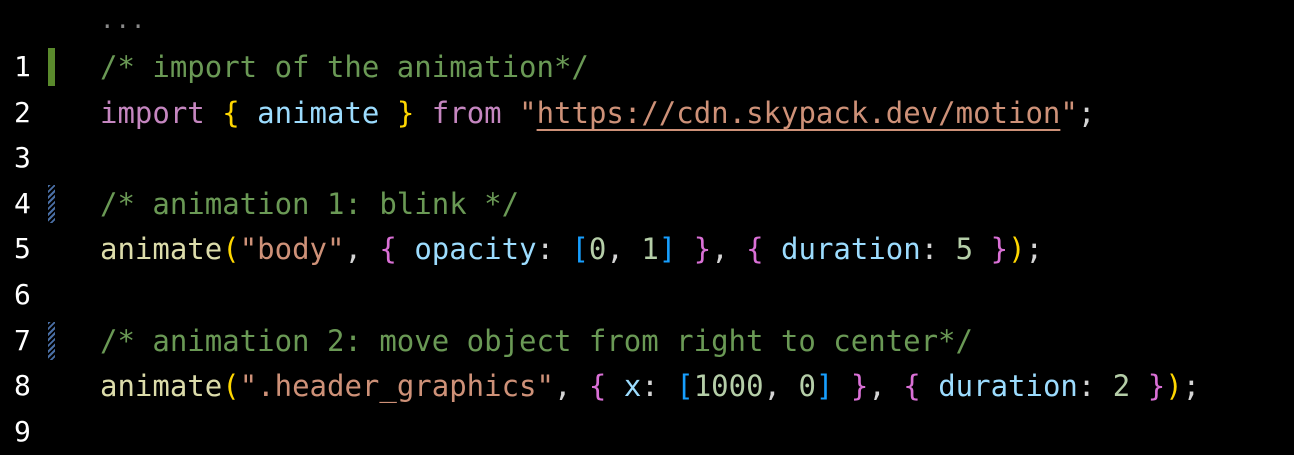  What do you see at coordinates (152, 112) in the screenshot?
I see `code-token: import` at bounding box center [152, 112].